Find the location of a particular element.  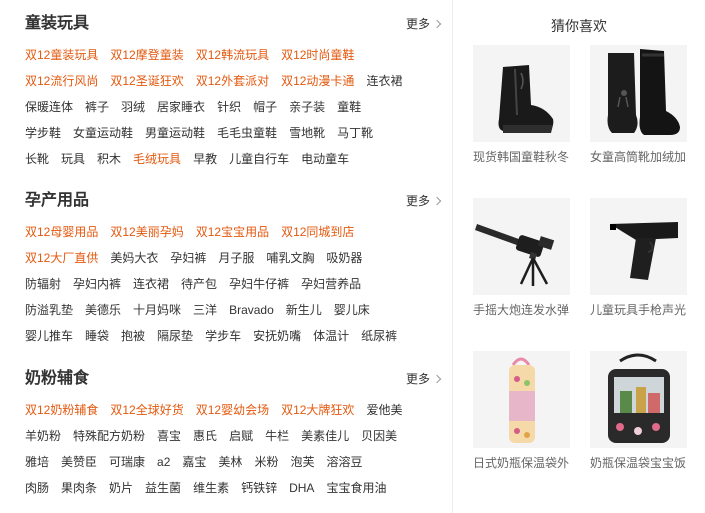

keyword-link: 可瑞康 is located at coordinates (127, 462).